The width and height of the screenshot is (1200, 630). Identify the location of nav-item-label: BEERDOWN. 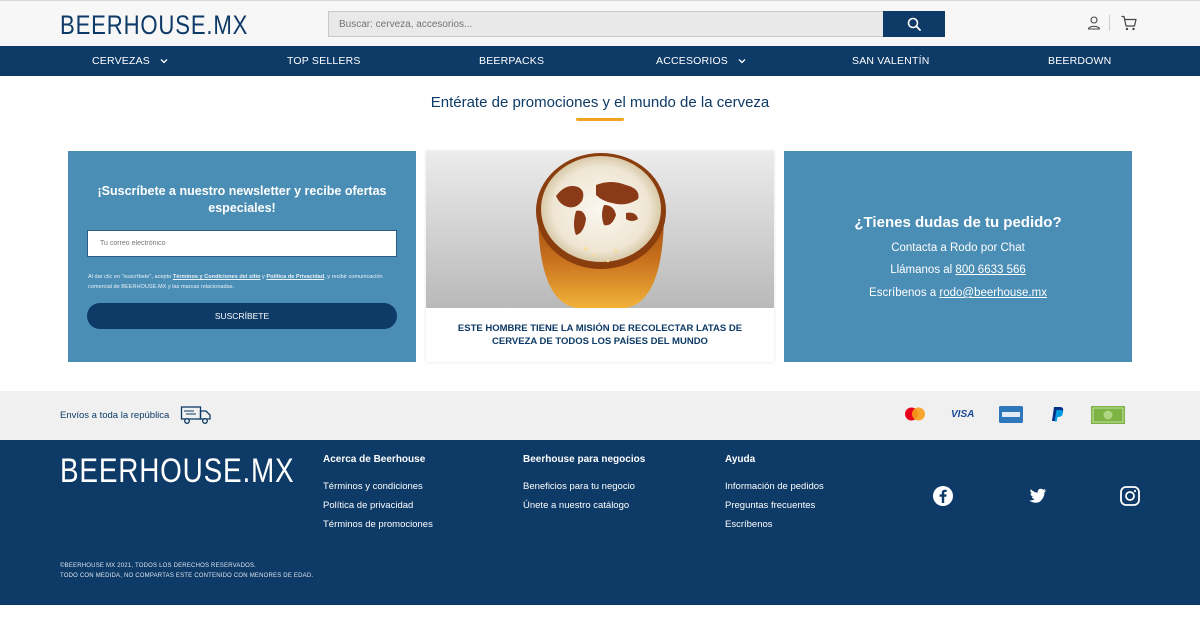
(1080, 61).